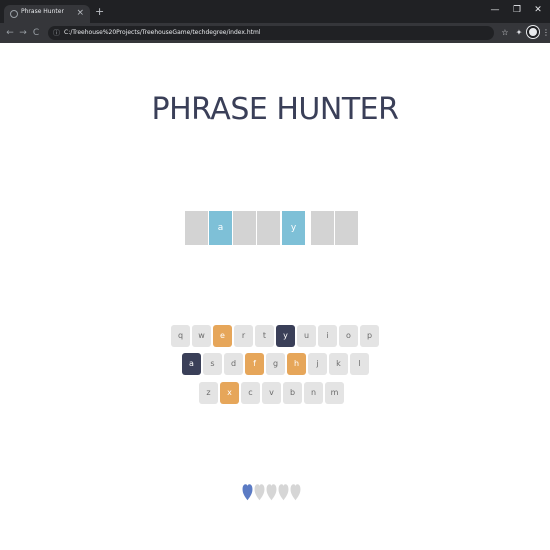  I want to click on key-q: q, so click(180, 336).